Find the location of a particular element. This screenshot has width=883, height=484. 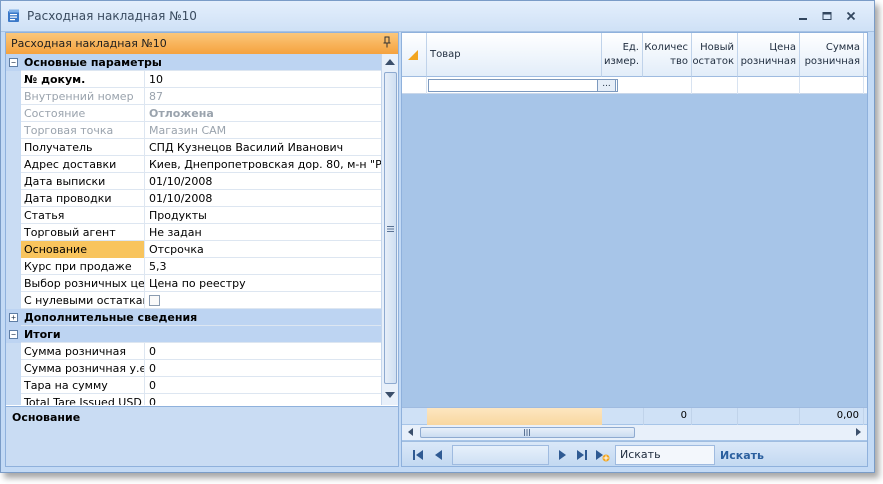

panel-title: Расходная накладная №10 is located at coordinates (89, 43).